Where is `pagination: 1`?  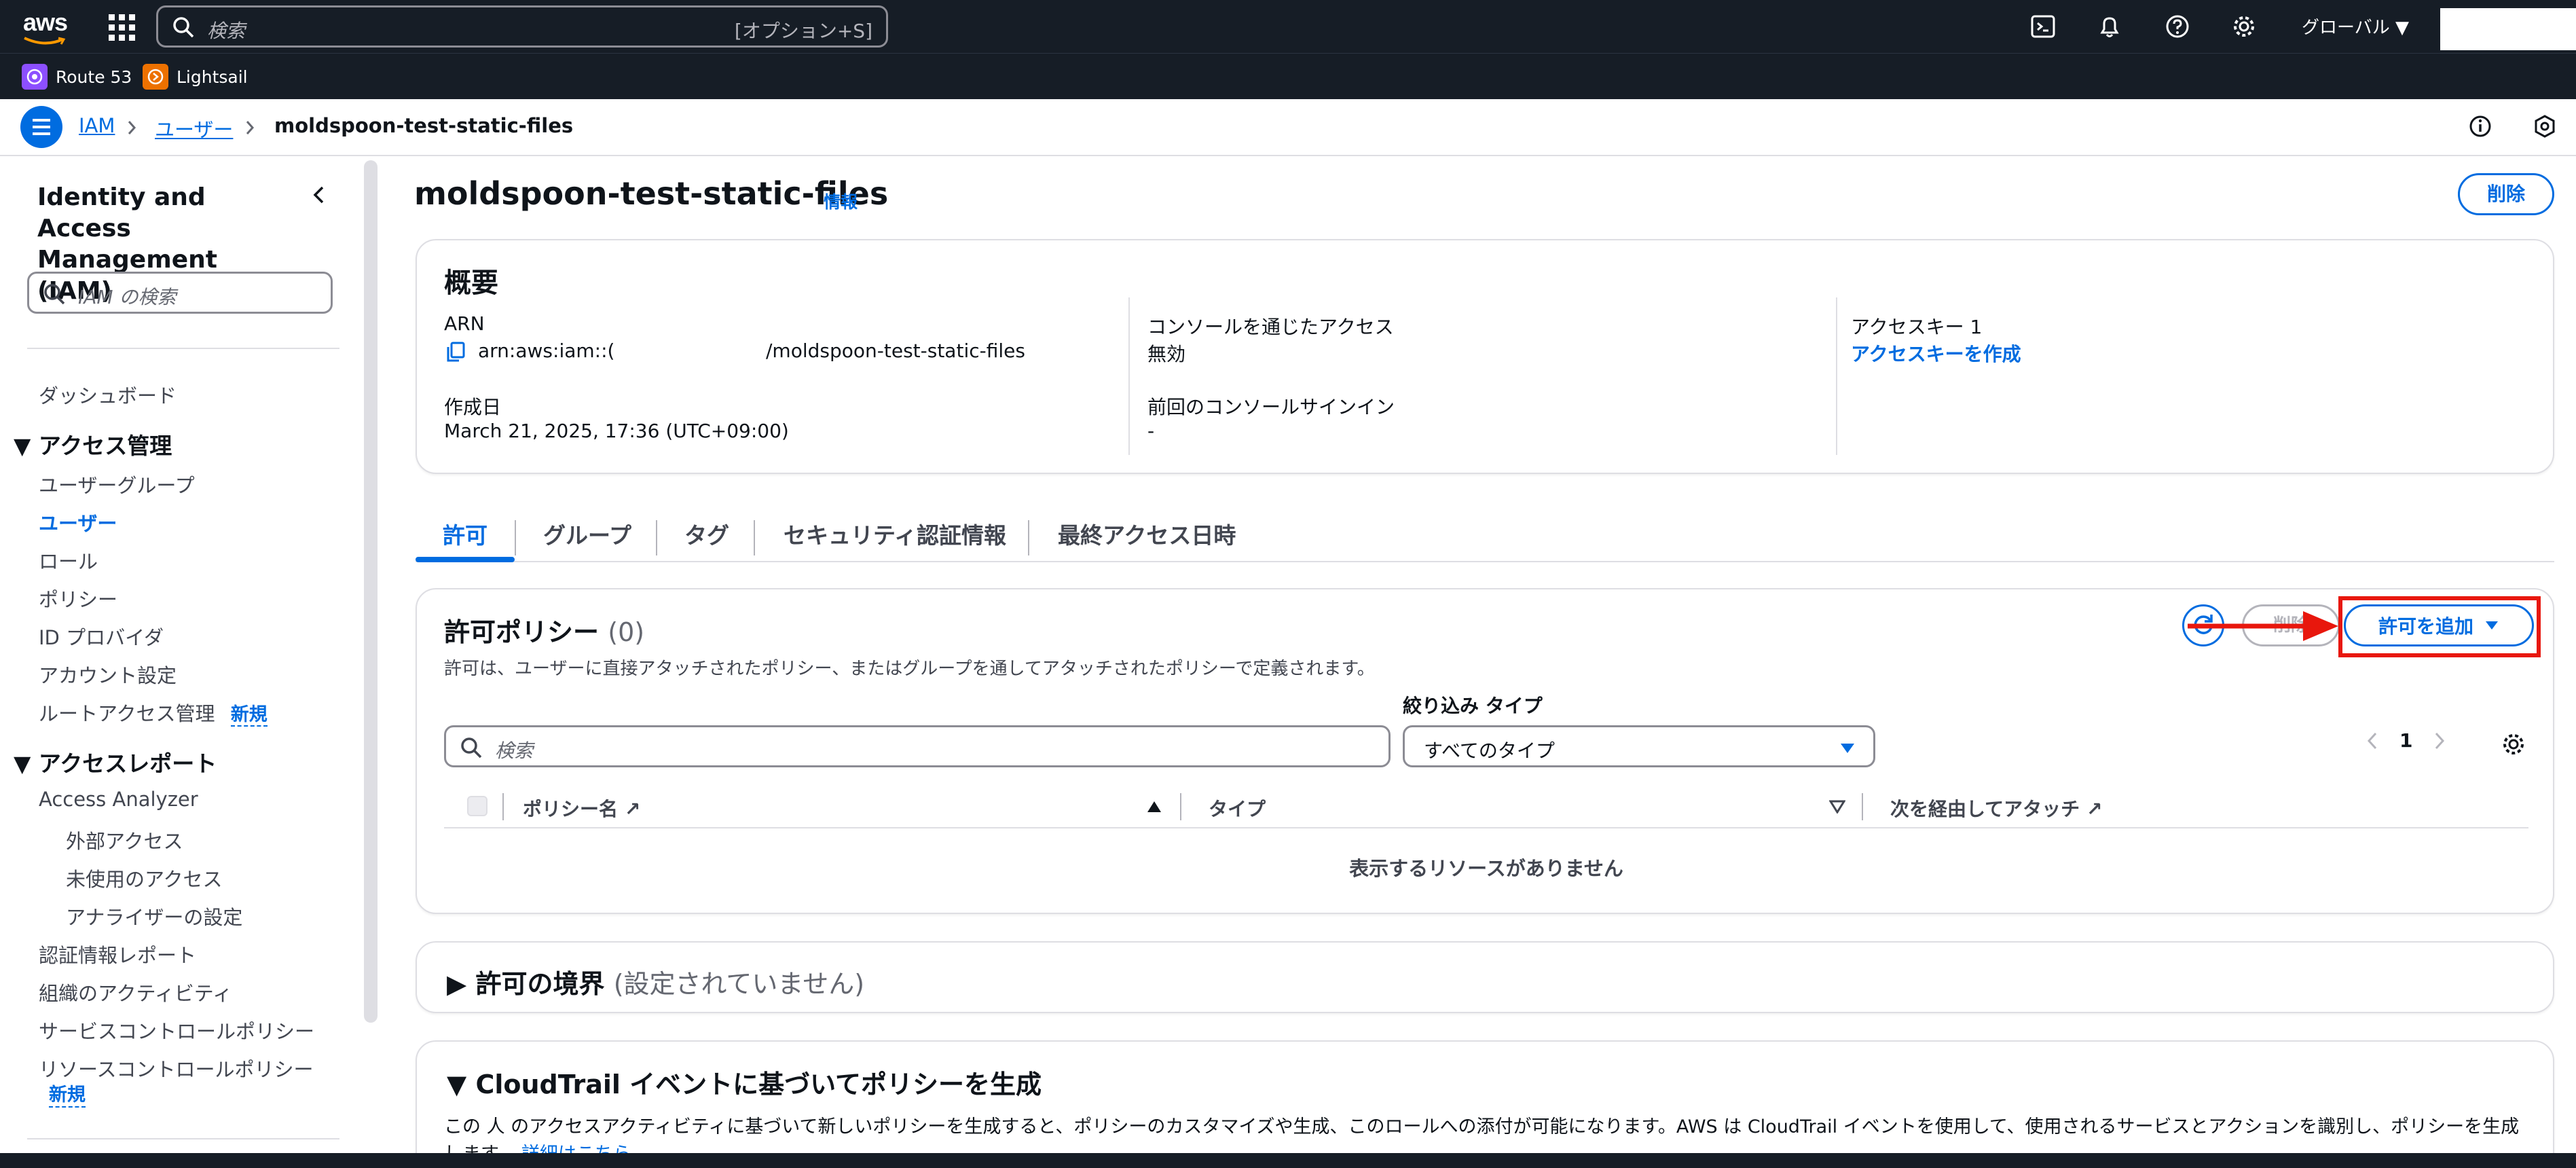
pagination: 1 is located at coordinates (2406, 740).